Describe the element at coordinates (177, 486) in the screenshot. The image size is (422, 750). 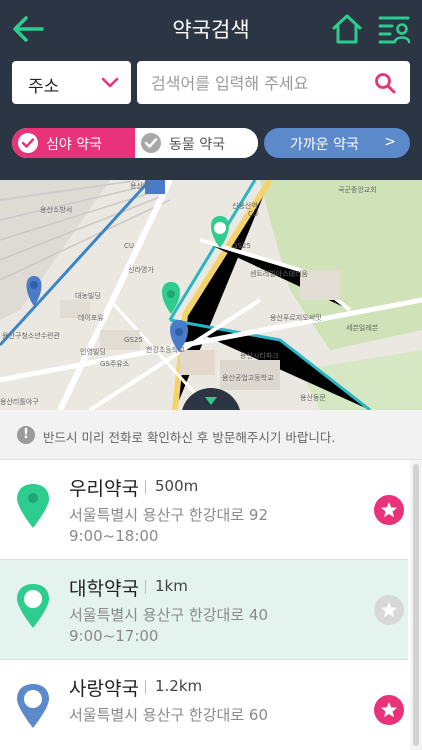
I see `pharmacy-distance: 500m` at that location.